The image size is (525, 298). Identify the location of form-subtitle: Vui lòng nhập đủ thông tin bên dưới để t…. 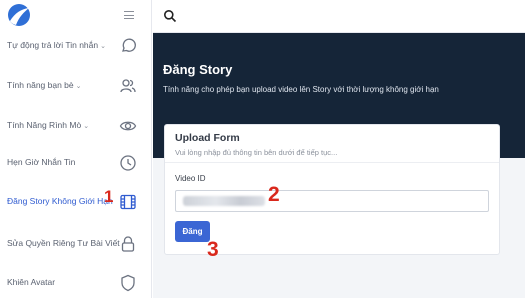
(256, 152).